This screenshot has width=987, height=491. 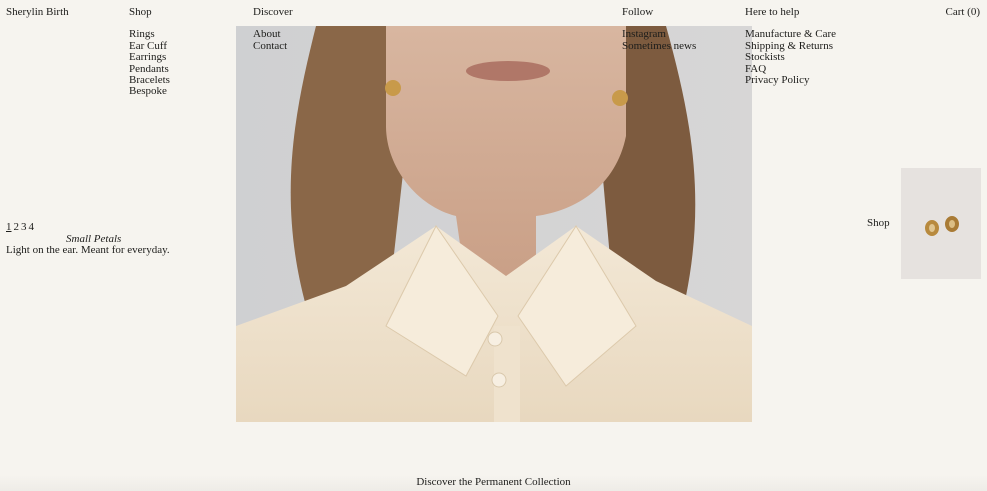 What do you see at coordinates (273, 12) in the screenshot?
I see `discover-menu-title: Discover` at bounding box center [273, 12].